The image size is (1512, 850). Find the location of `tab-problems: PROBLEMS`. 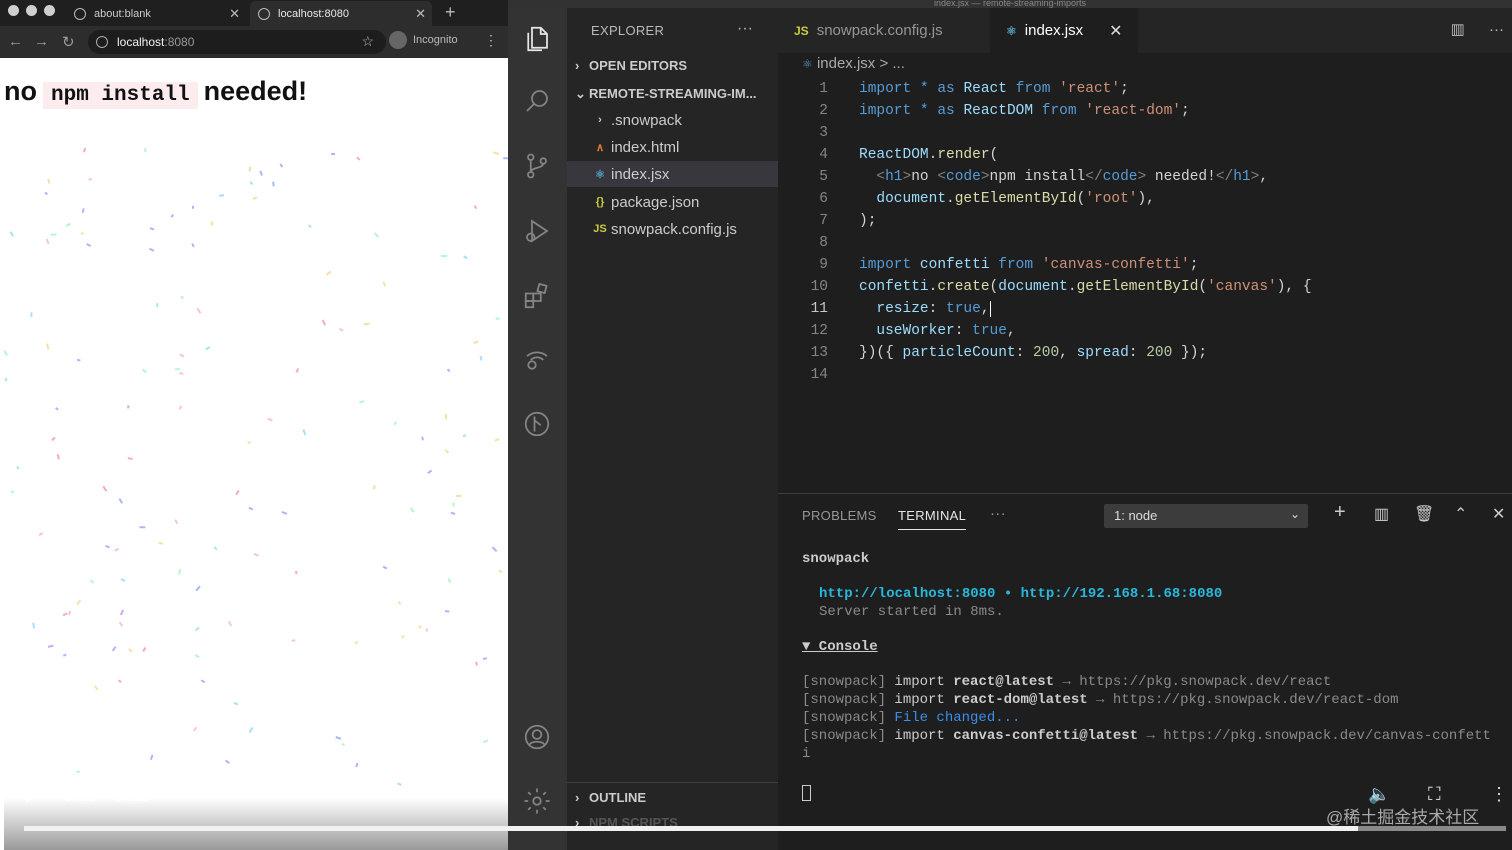

tab-problems: PROBLEMS is located at coordinates (839, 515).